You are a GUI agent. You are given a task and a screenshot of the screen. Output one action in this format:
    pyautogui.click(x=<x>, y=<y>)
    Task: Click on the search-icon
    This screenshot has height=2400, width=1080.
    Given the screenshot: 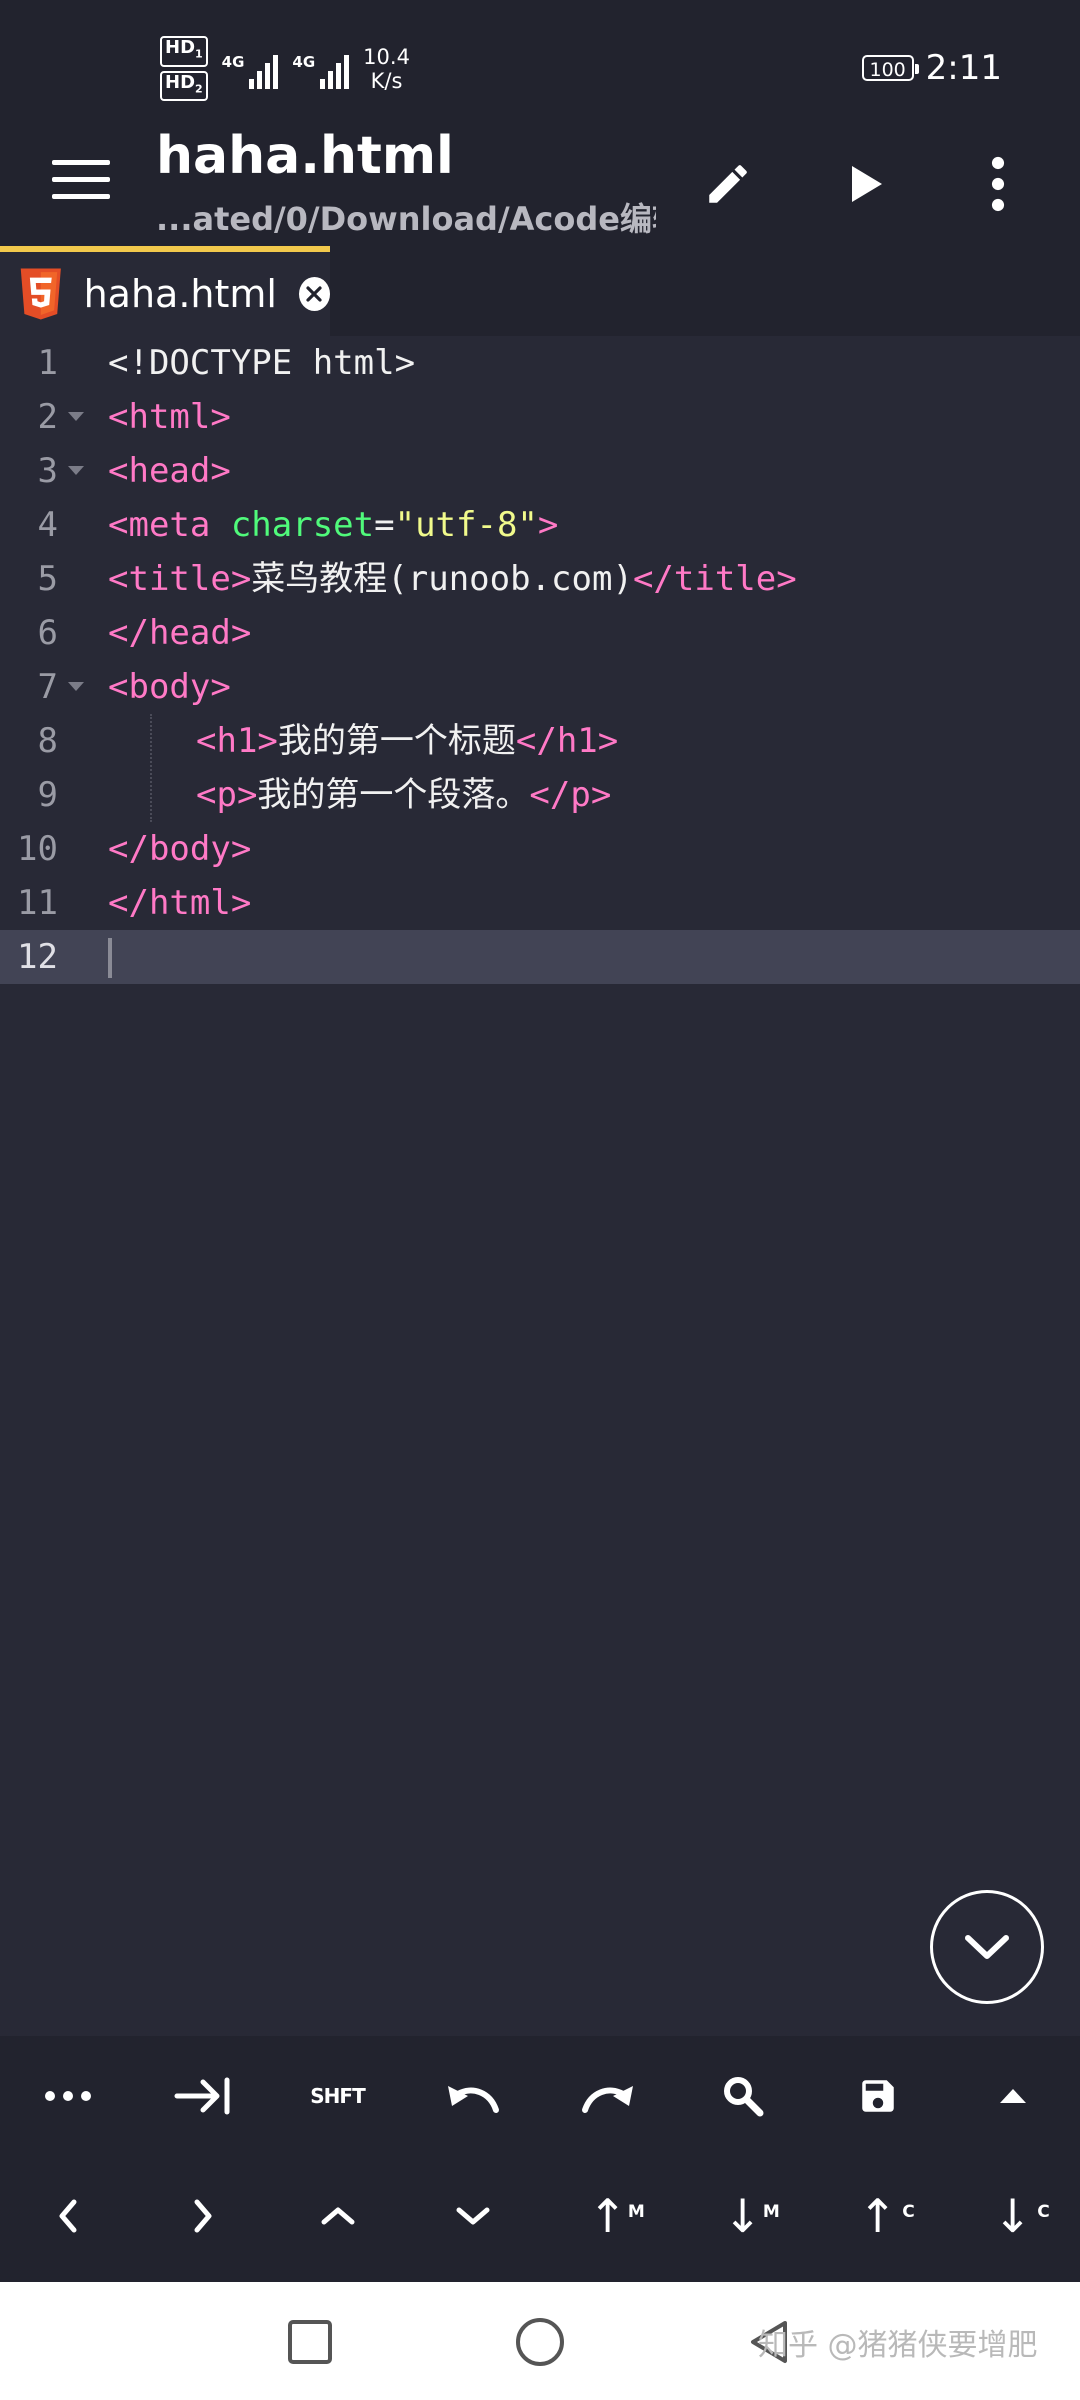 What is the action you would take?
    pyautogui.click(x=743, y=2097)
    